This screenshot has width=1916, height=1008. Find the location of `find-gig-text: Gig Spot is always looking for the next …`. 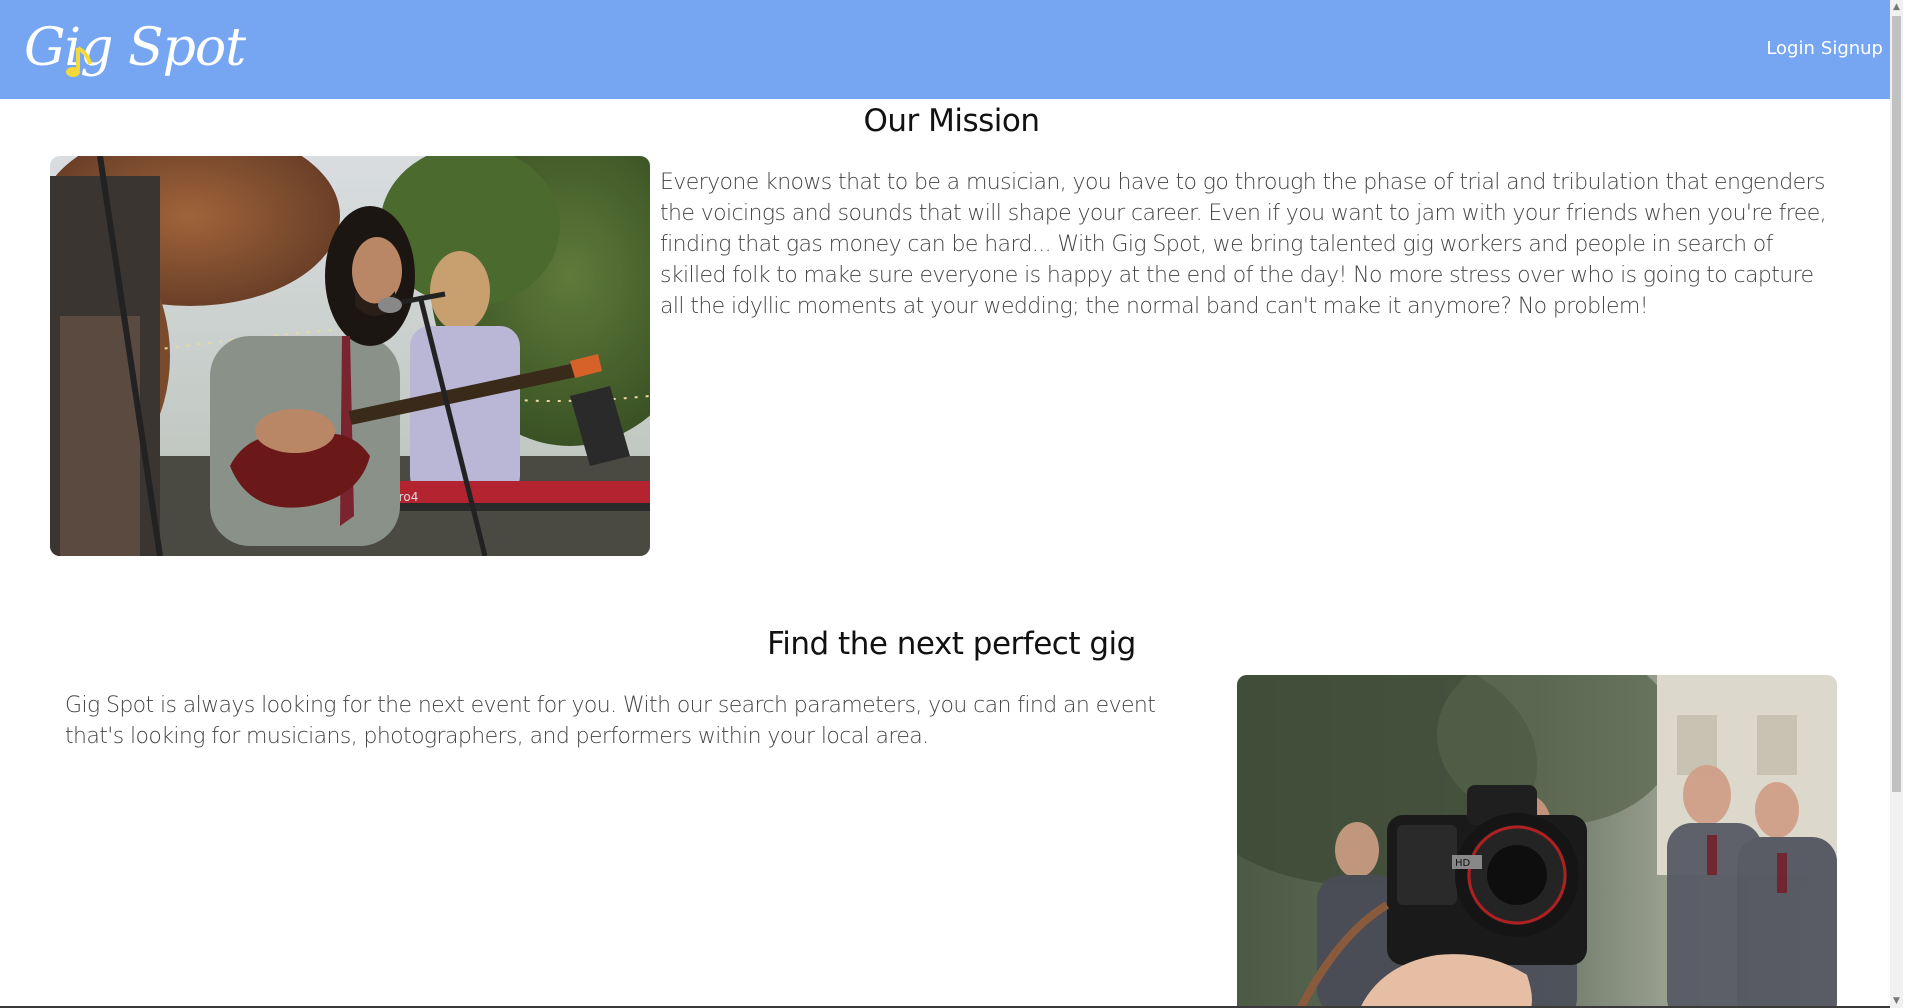

find-gig-text: Gig Spot is always looking for the next … is located at coordinates (610, 721).